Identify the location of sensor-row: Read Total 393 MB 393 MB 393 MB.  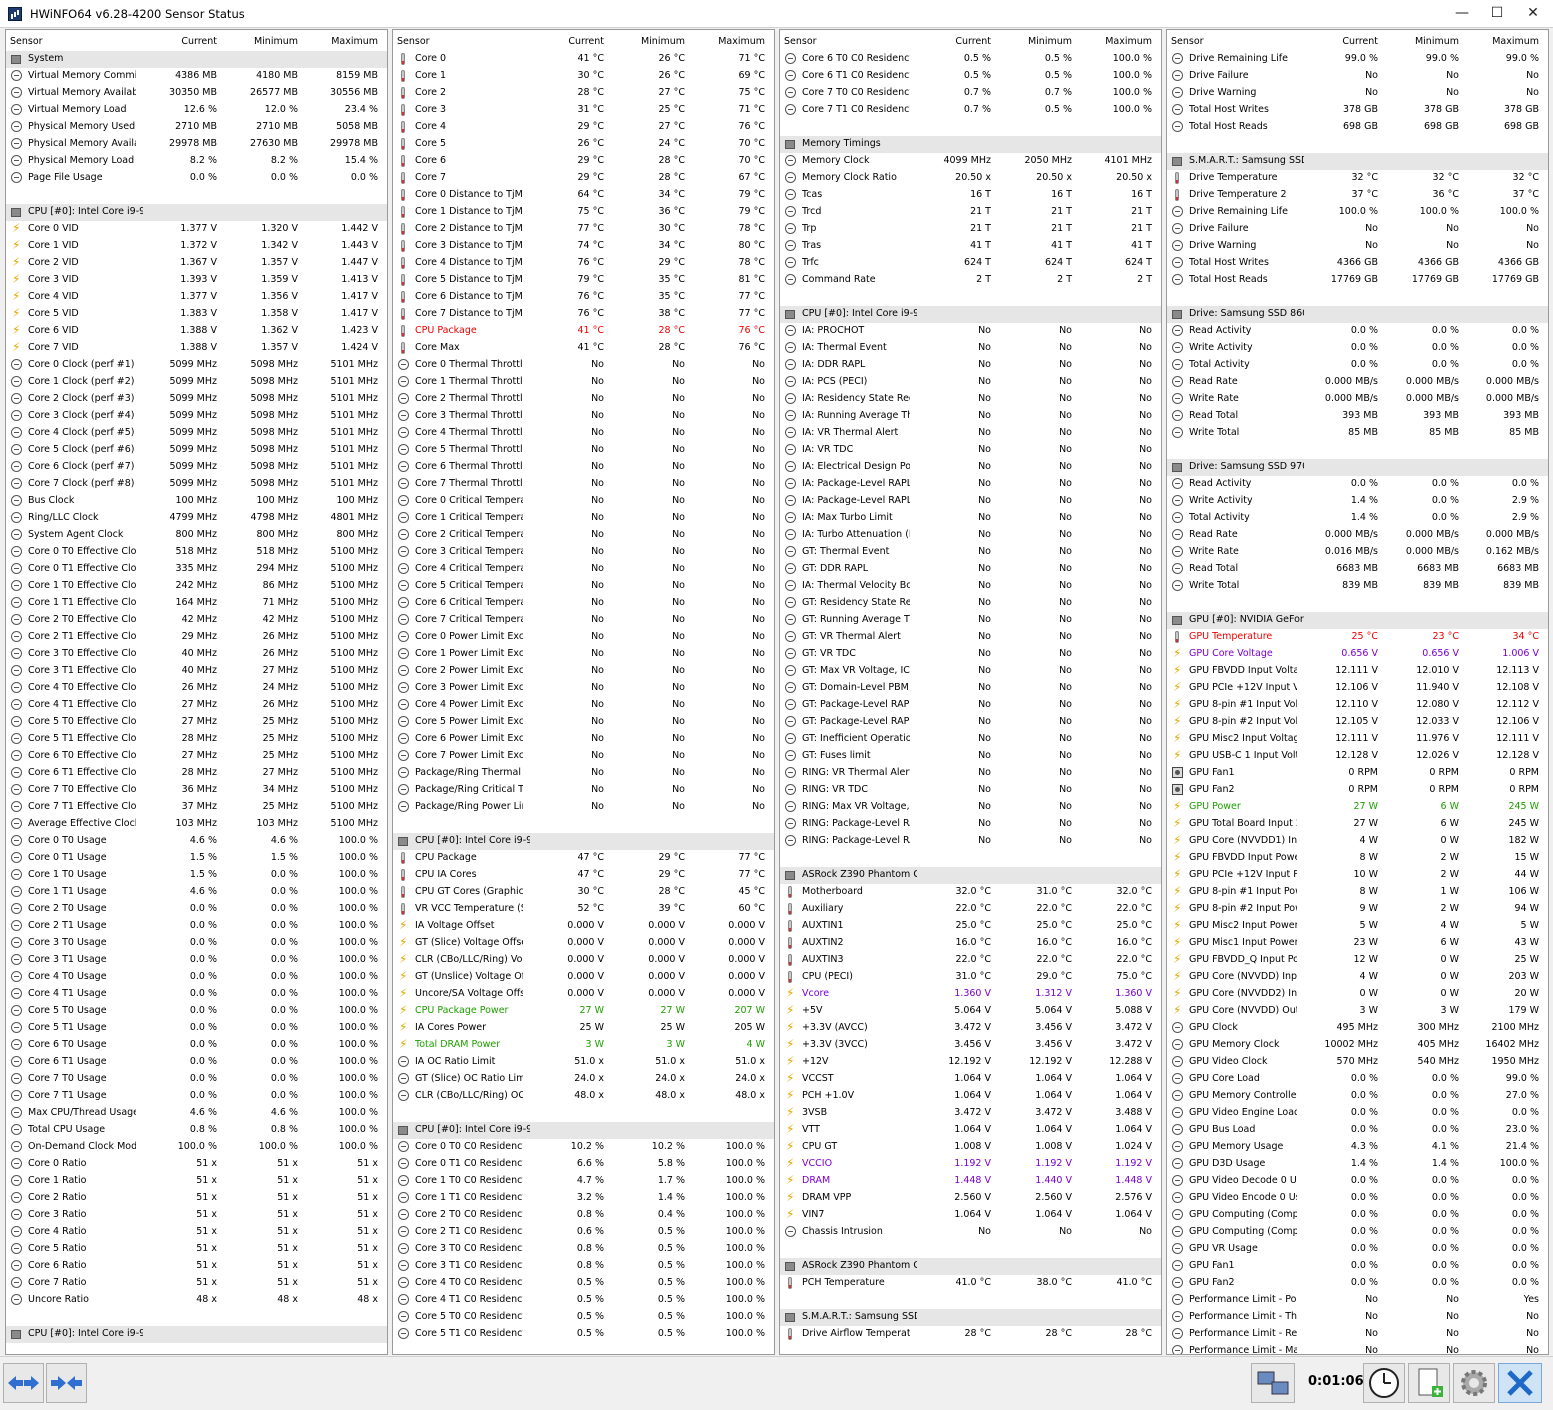
(1357, 416).